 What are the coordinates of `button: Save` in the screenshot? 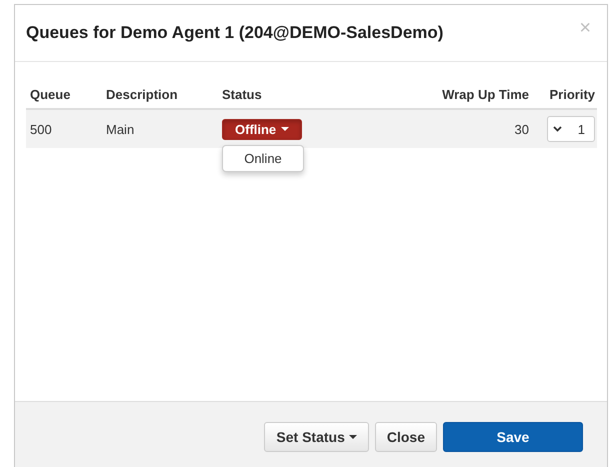 It's located at (513, 437).